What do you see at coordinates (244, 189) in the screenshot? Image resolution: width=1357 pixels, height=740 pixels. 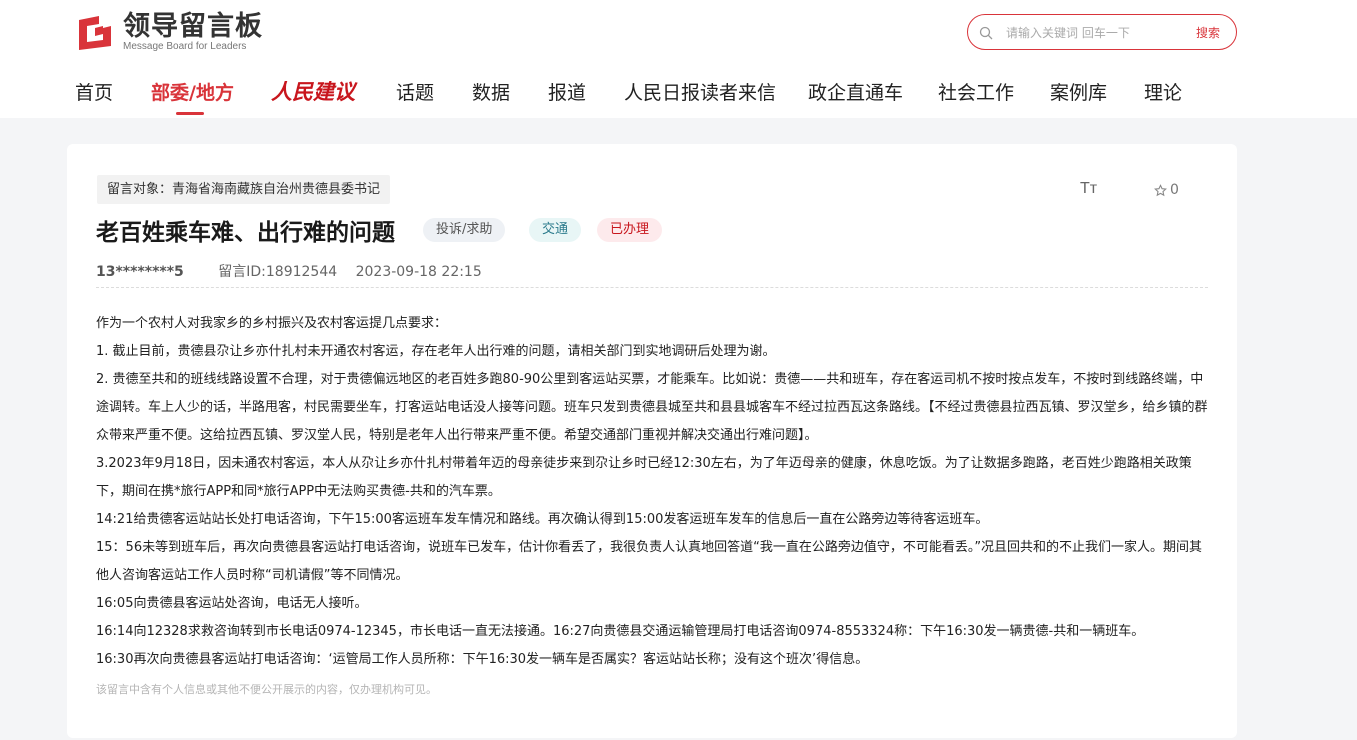 I see `message-target: 留言对象：青海省海南藏族自治州贵德县委书记` at bounding box center [244, 189].